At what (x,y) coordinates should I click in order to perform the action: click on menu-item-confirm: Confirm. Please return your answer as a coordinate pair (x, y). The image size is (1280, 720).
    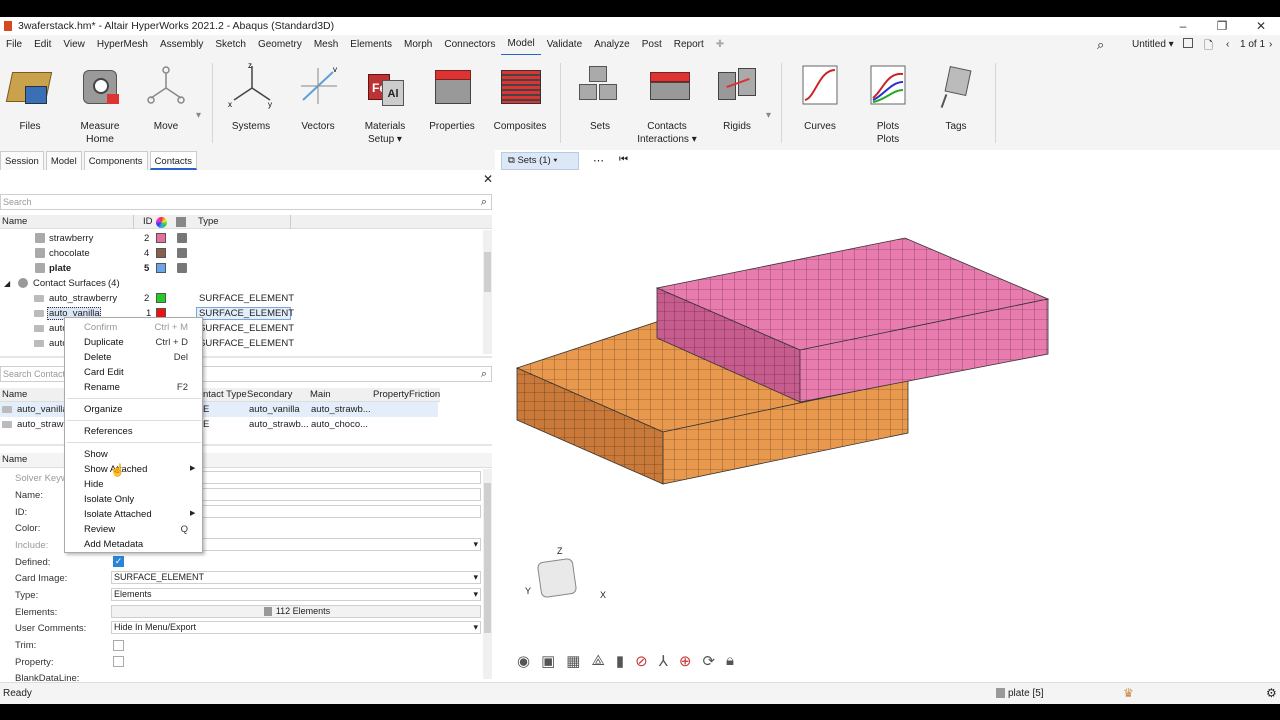
    Looking at the image, I should click on (100, 327).